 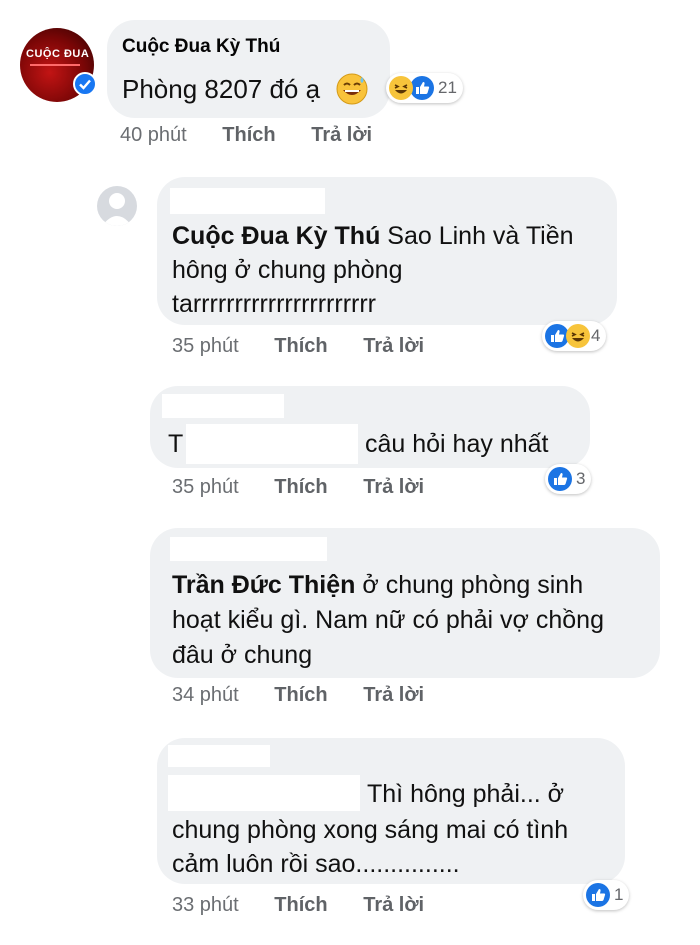 What do you see at coordinates (201, 47) in the screenshot?
I see `comment-author: Cuộc Đua Kỳ Thú` at bounding box center [201, 47].